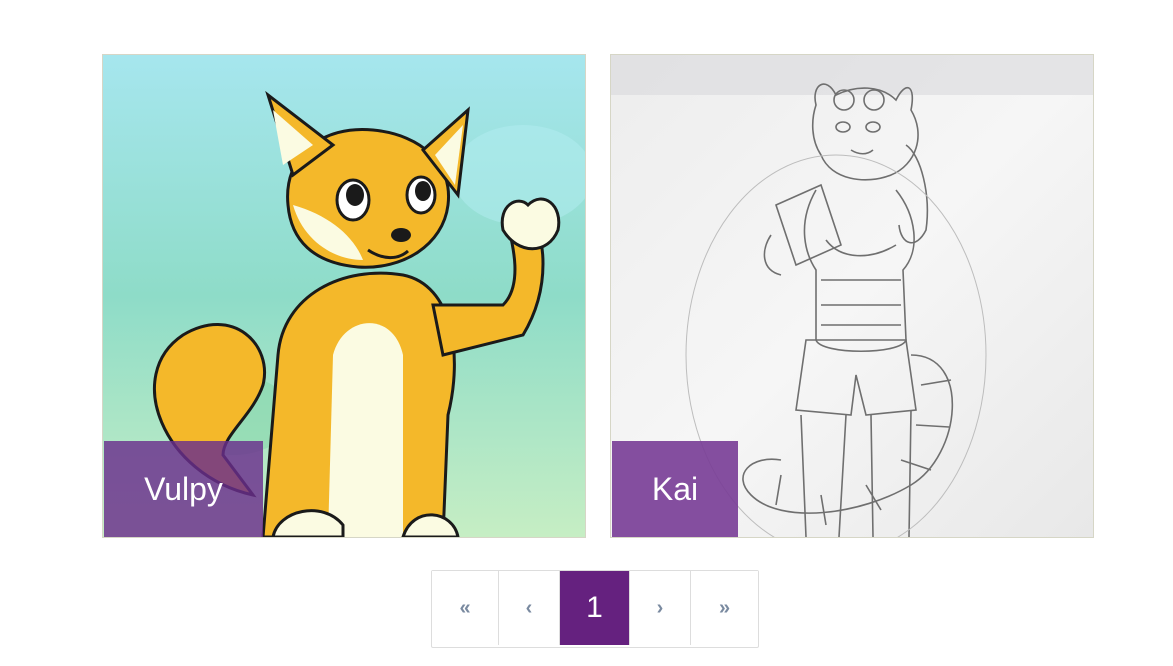 This screenshot has width=1173, height=666. Describe the element at coordinates (675, 489) in the screenshot. I see `character-name-label: Kai` at that location.